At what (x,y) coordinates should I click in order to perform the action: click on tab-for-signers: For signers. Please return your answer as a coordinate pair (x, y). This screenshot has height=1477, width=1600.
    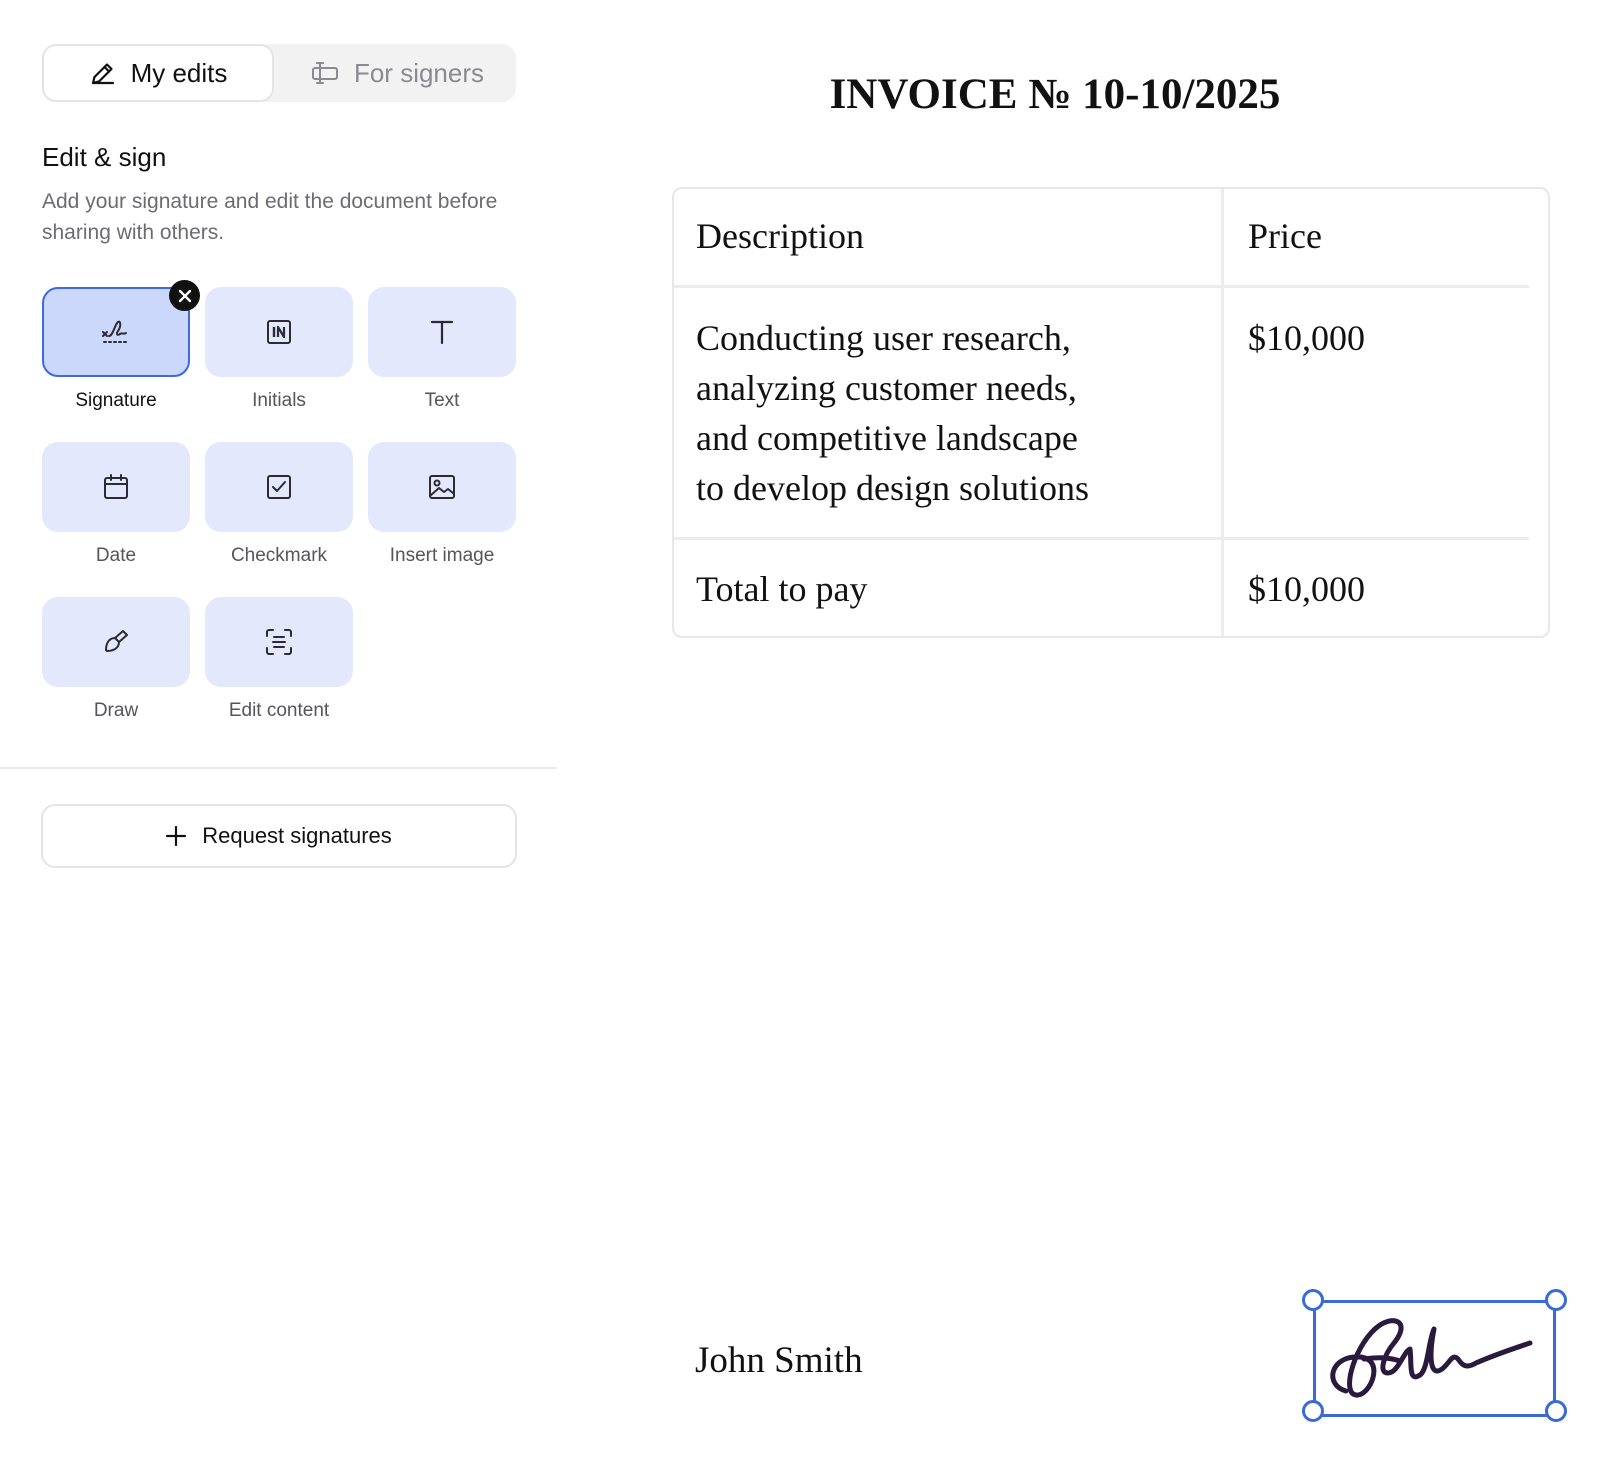
    Looking at the image, I should click on (397, 73).